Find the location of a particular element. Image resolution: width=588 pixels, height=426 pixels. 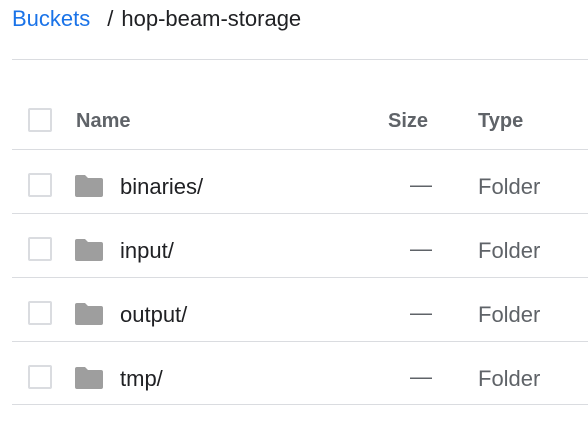

table-row: output/ — Folder is located at coordinates (300, 309).